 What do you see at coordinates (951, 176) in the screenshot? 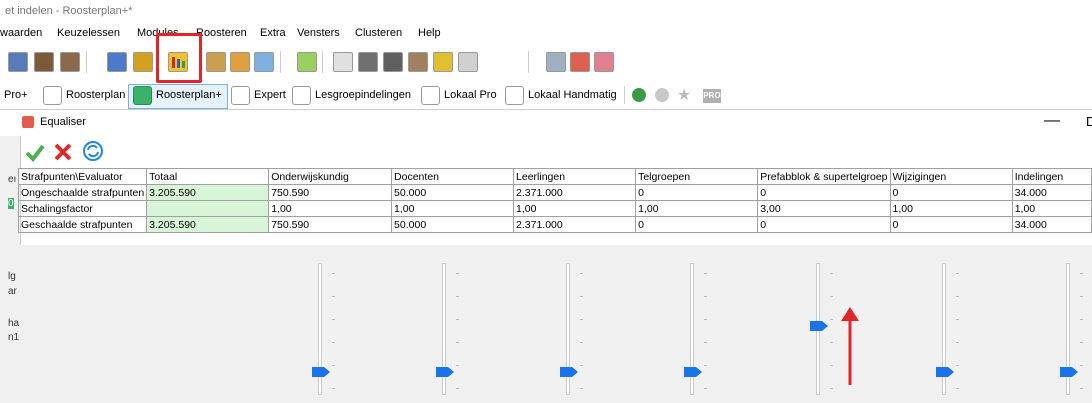
I see `column-header: Wijzigingen` at bounding box center [951, 176].